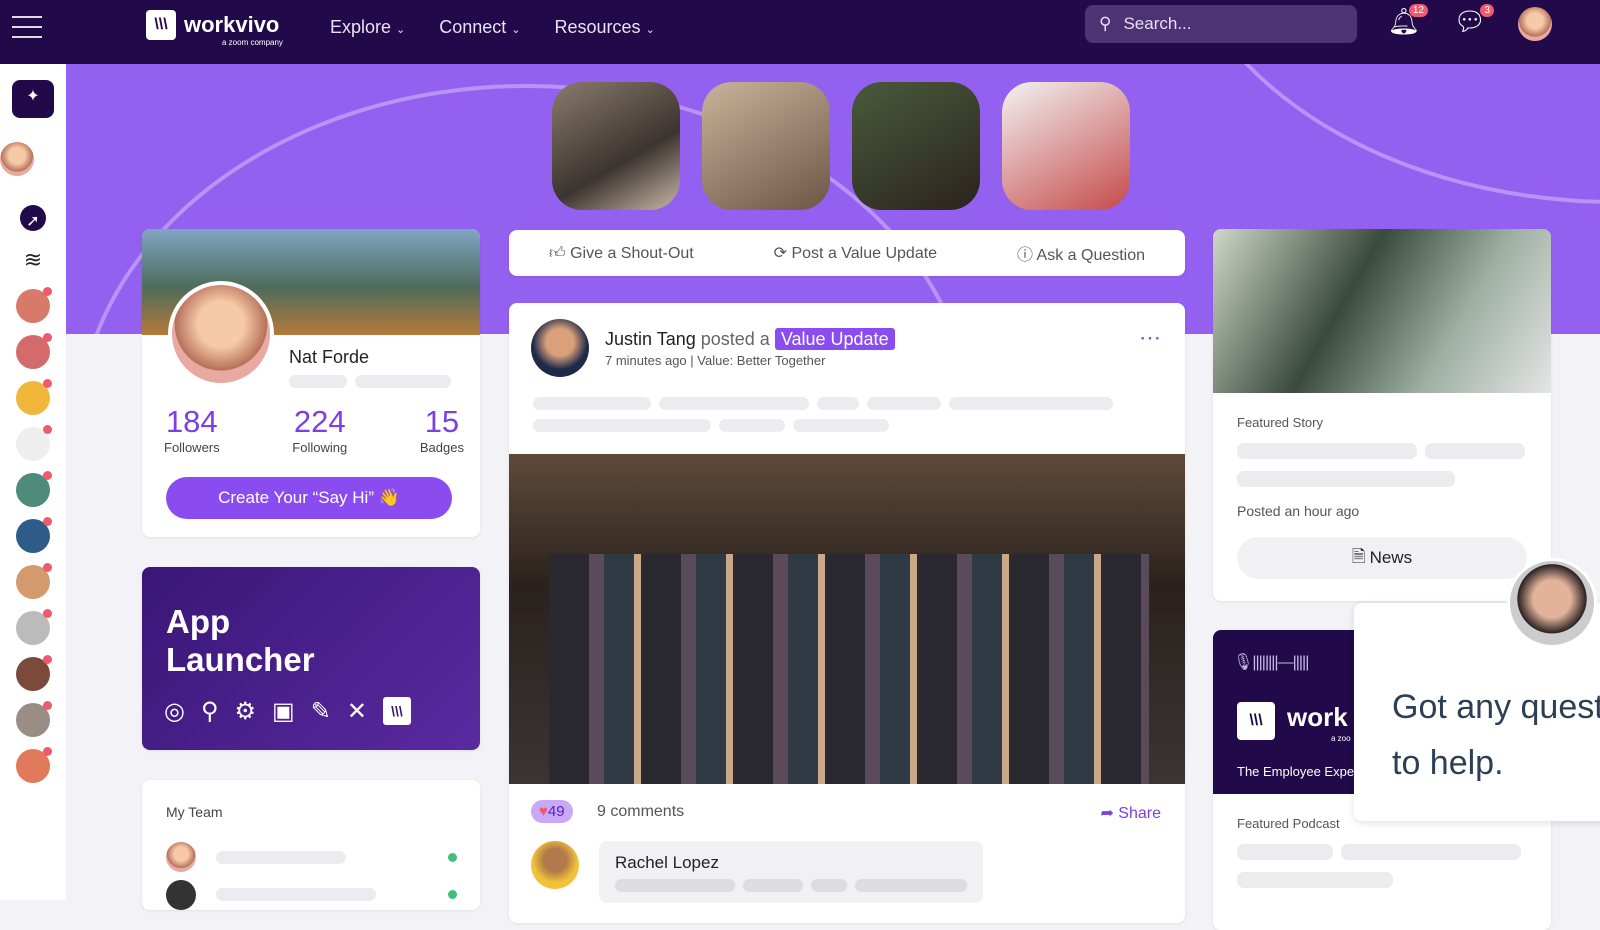 The width and height of the screenshot is (1600, 930). I want to click on news-button: 🗎 News, so click(1382, 558).